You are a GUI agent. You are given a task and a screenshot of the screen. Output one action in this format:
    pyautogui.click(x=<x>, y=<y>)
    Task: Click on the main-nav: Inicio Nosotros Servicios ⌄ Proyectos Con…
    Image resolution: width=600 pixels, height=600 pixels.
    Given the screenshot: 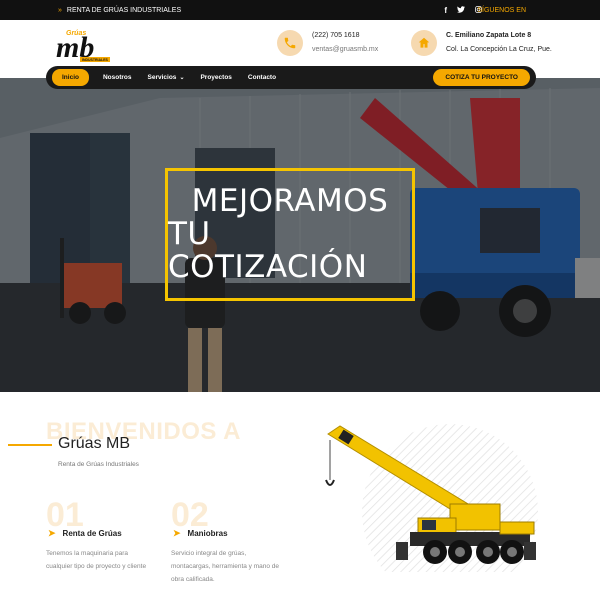 What is the action you would take?
    pyautogui.click(x=291, y=77)
    